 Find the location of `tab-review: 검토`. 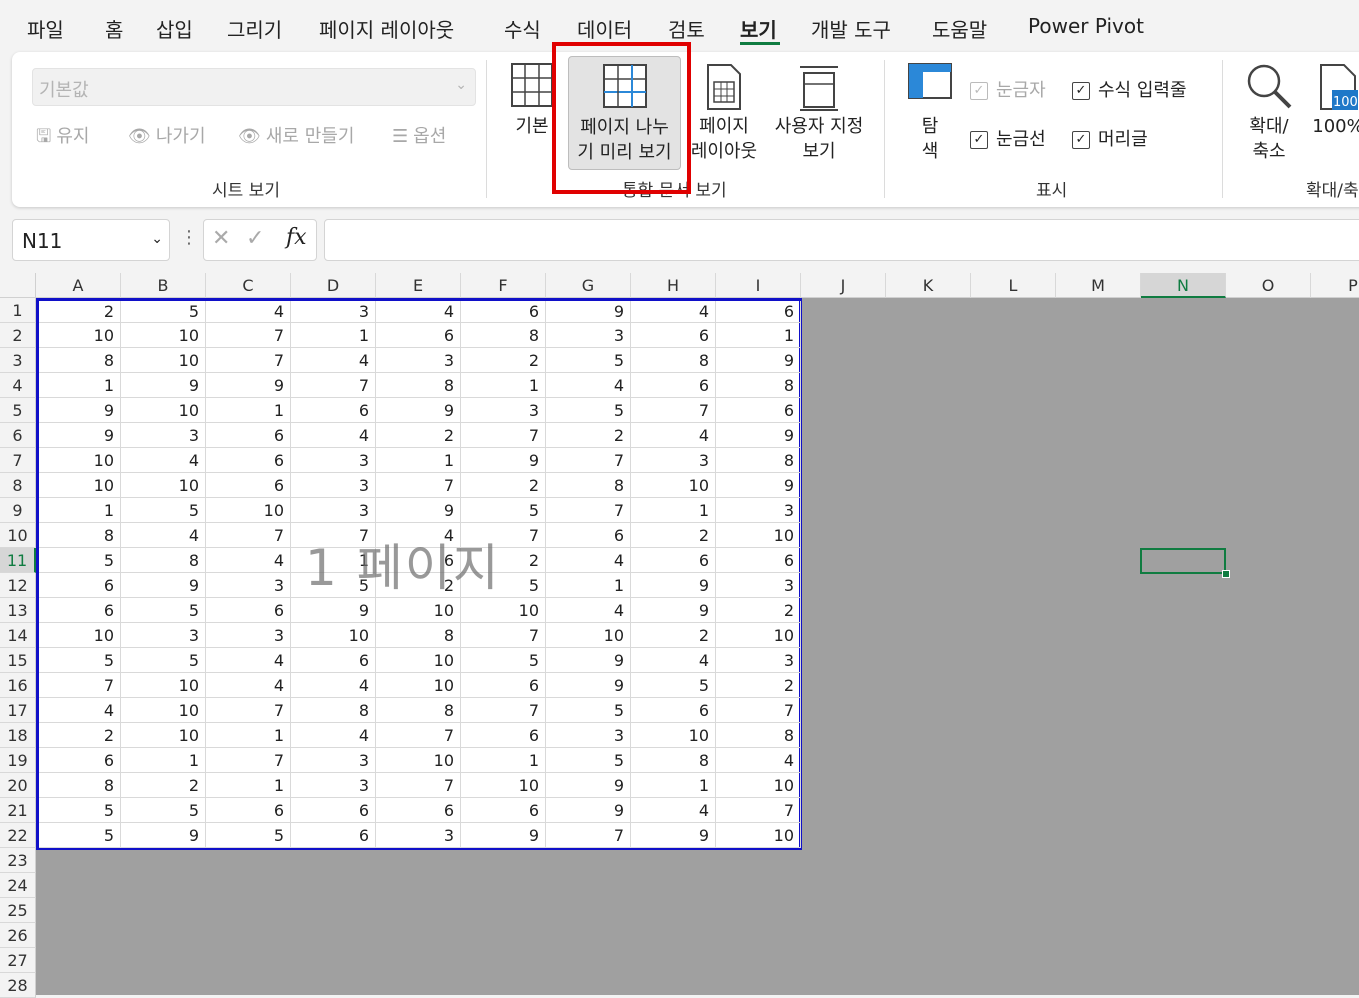

tab-review: 검토 is located at coordinates (686, 28).